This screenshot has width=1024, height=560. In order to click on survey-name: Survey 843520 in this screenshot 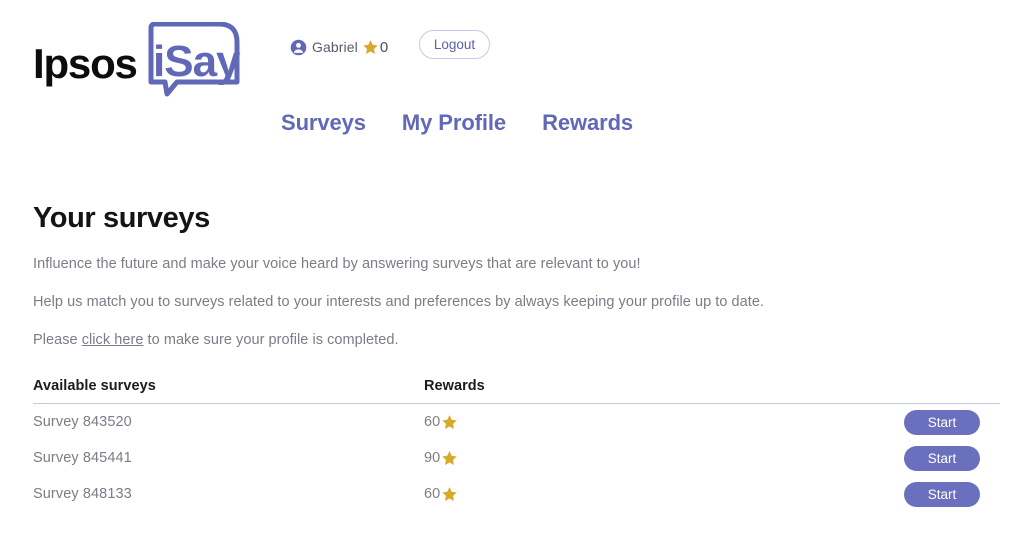, I will do `click(82, 422)`.